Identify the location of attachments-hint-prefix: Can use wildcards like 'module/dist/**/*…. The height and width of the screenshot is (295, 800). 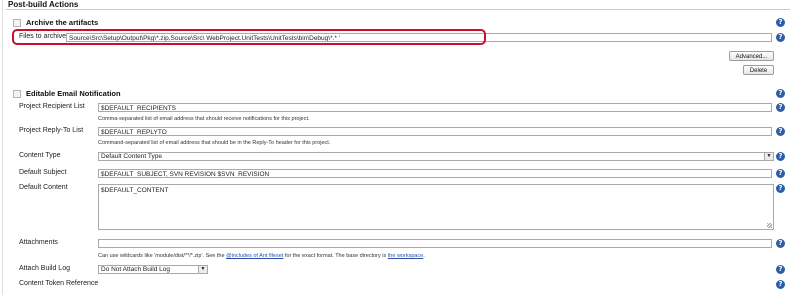
(162, 256).